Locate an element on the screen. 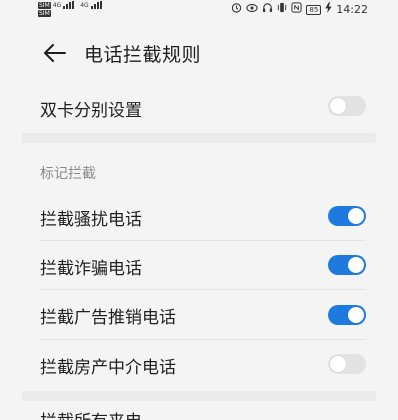  block-harassment-toggle is located at coordinates (347, 216).